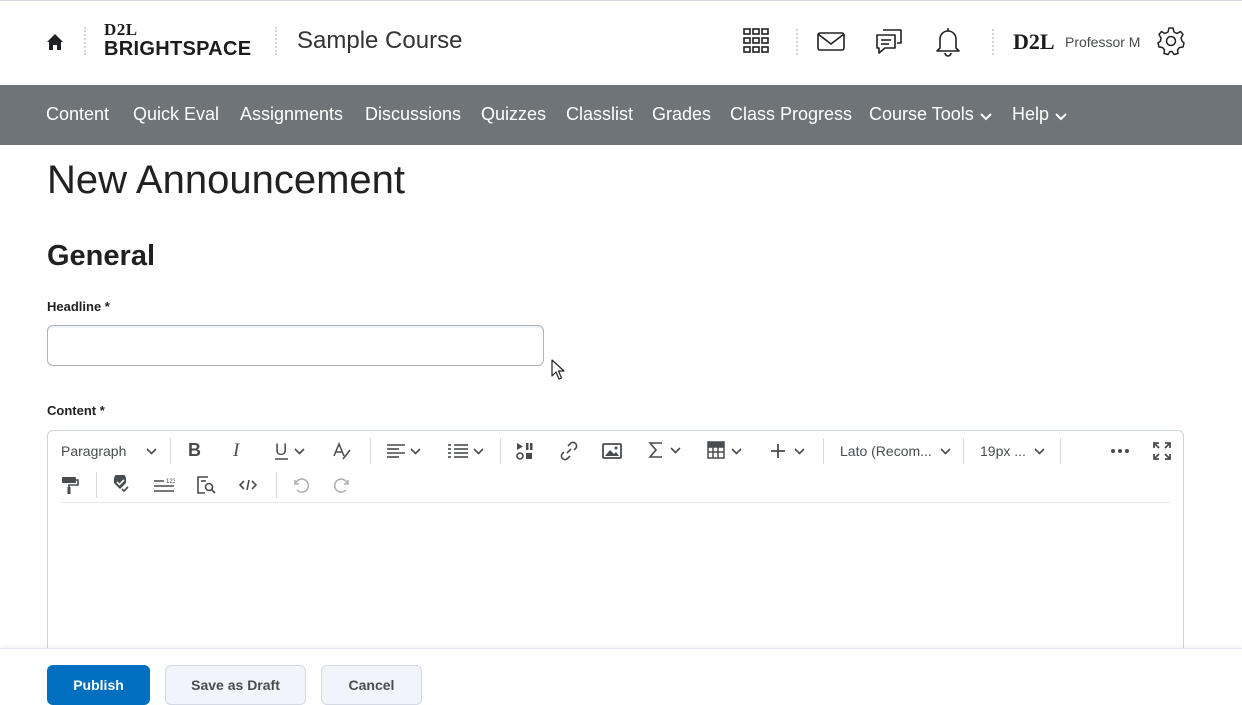  I want to click on nav-assignments: Assignments, so click(291, 114).